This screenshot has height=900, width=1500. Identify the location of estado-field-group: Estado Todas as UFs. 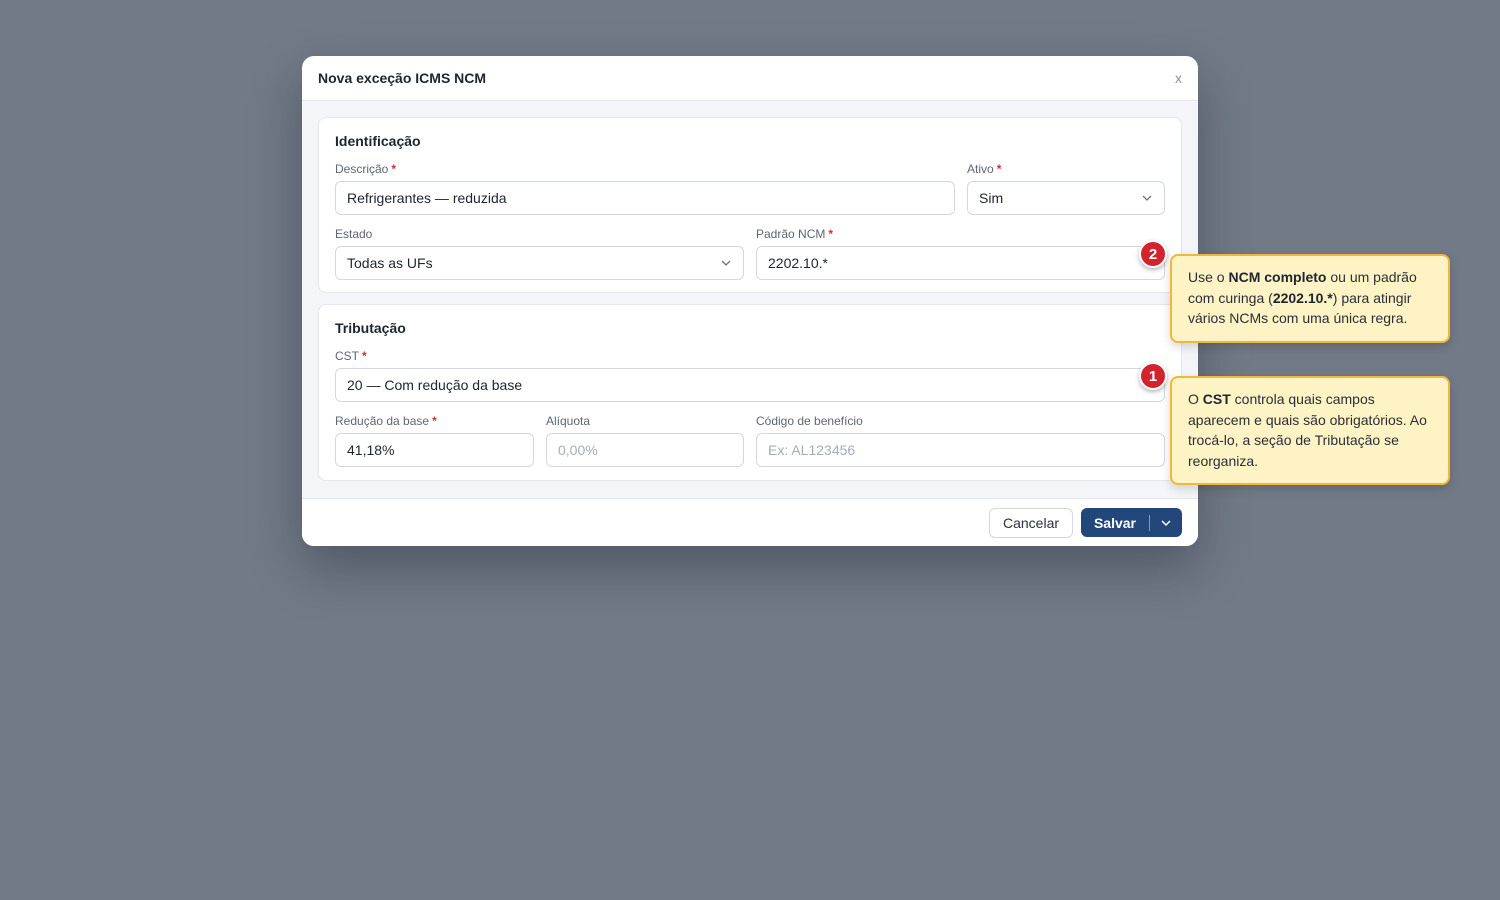
(539, 253).